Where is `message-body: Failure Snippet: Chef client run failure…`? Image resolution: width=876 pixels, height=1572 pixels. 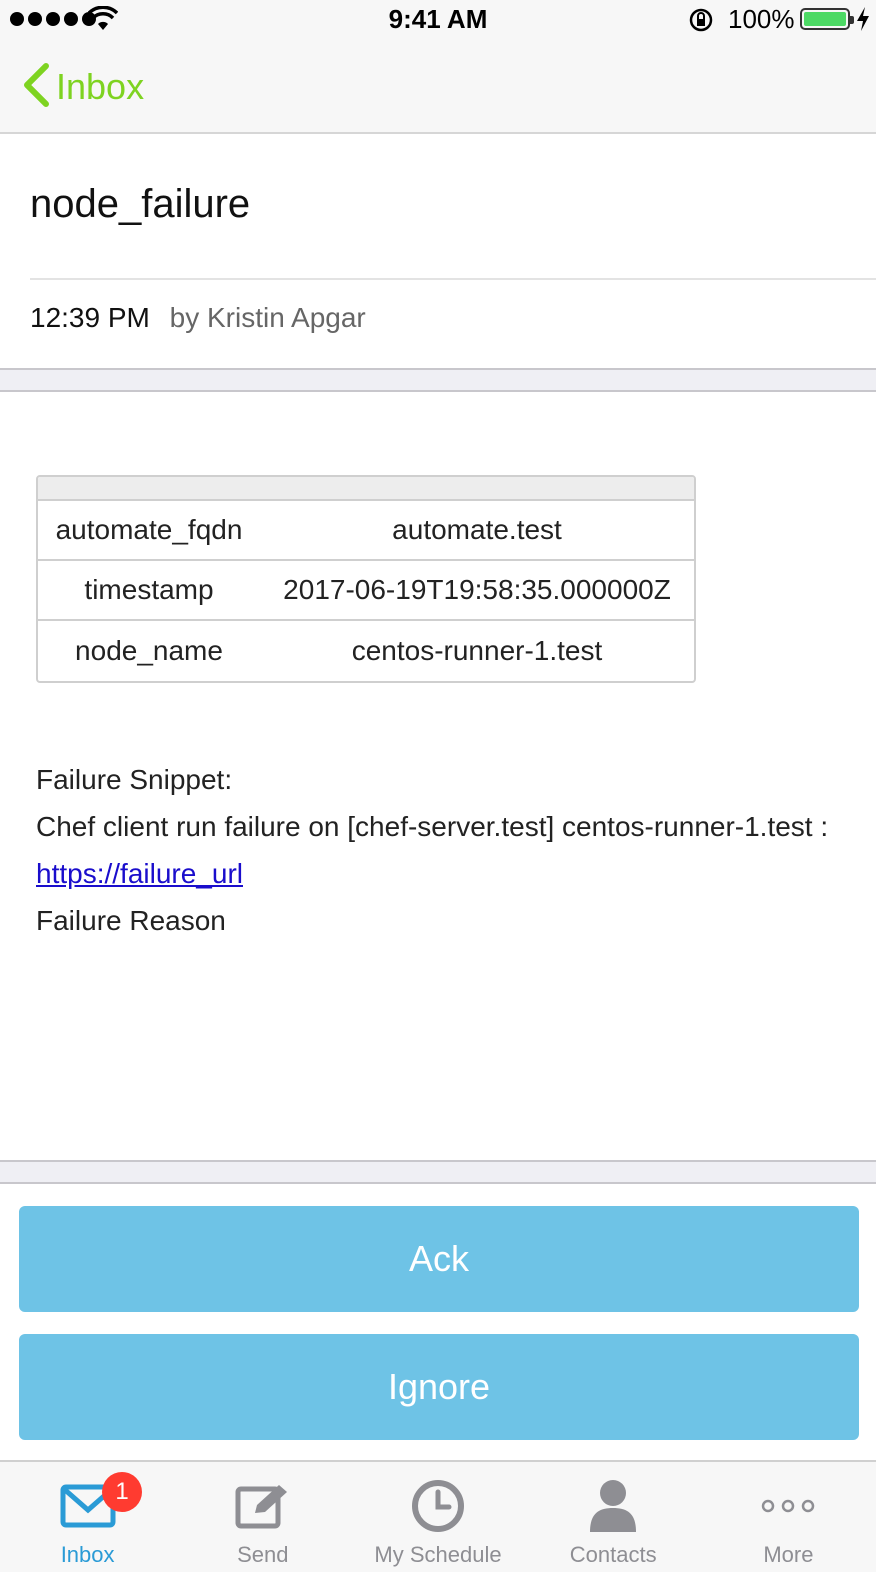 message-body: Failure Snippet: Chef client run failure… is located at coordinates (436, 850).